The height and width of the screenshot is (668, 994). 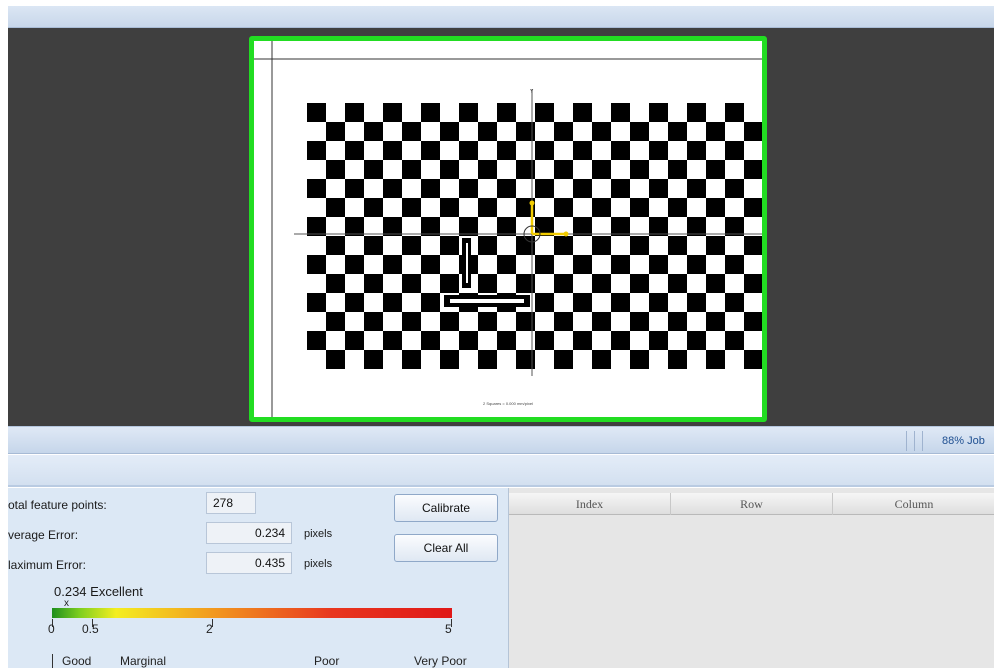 What do you see at coordinates (249, 533) in the screenshot?
I see `average-error-value: 0.234` at bounding box center [249, 533].